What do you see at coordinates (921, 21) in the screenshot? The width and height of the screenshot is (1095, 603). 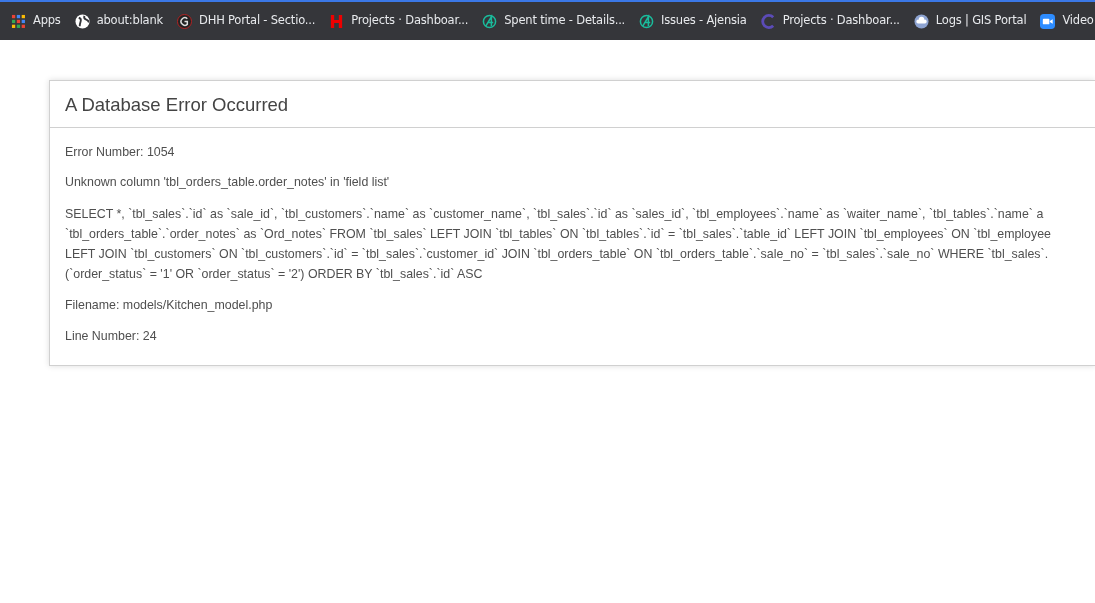 I see `cloud-icon` at bounding box center [921, 21].